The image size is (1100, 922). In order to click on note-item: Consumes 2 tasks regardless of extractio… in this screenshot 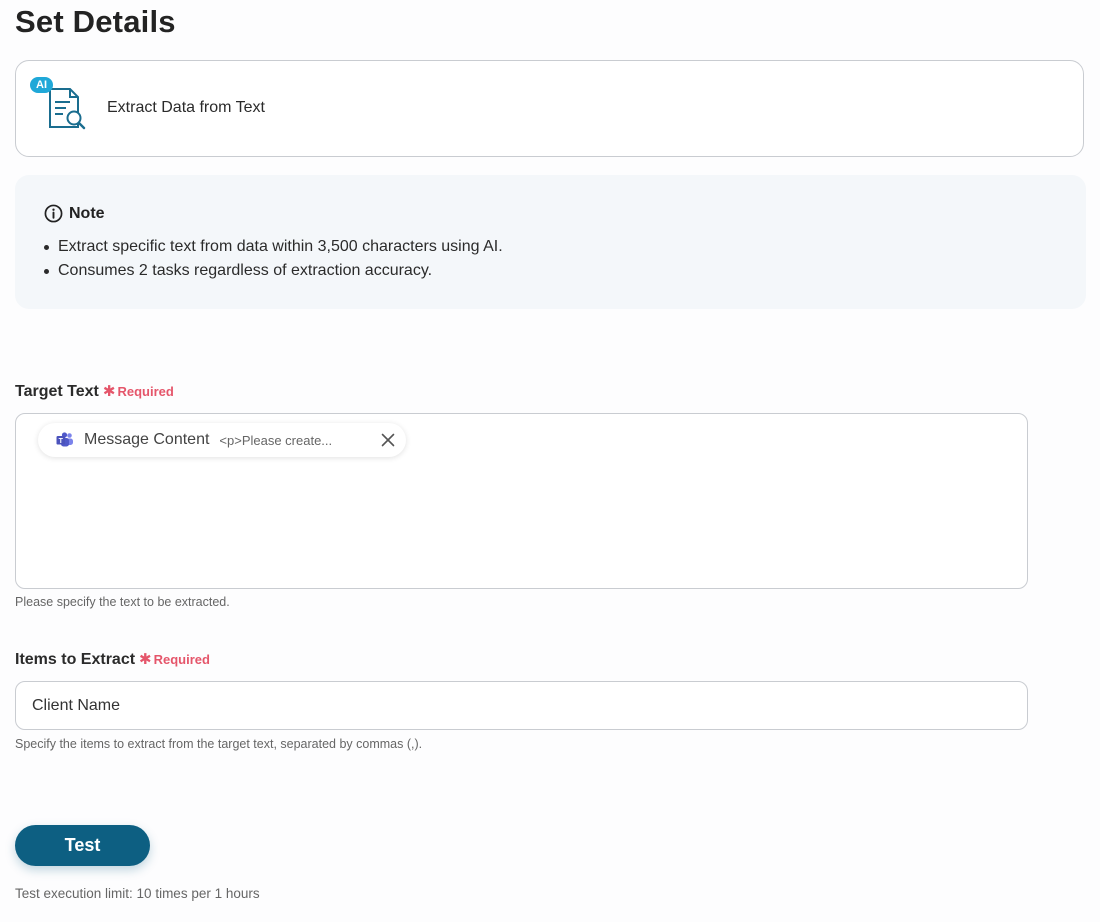, I will do `click(273, 271)`.